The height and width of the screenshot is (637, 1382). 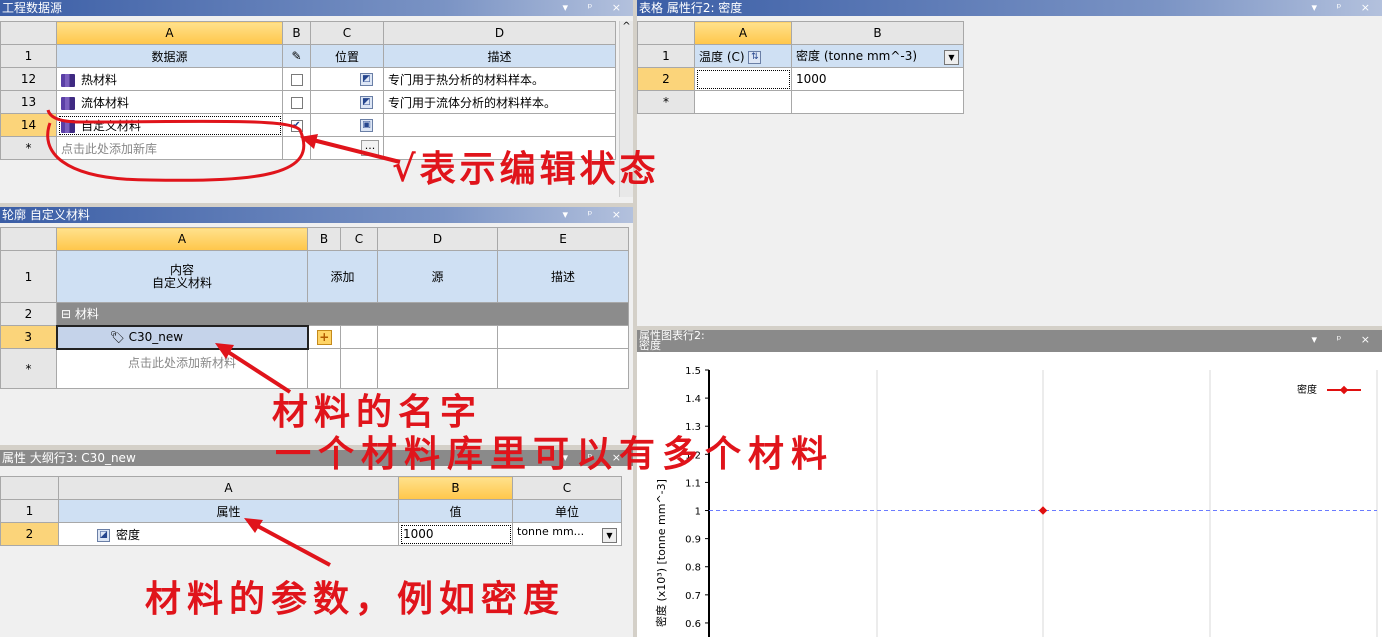 I want to click on y-axis-label: 密度 (x10³) [tonne mm^-3], so click(x=661, y=553).